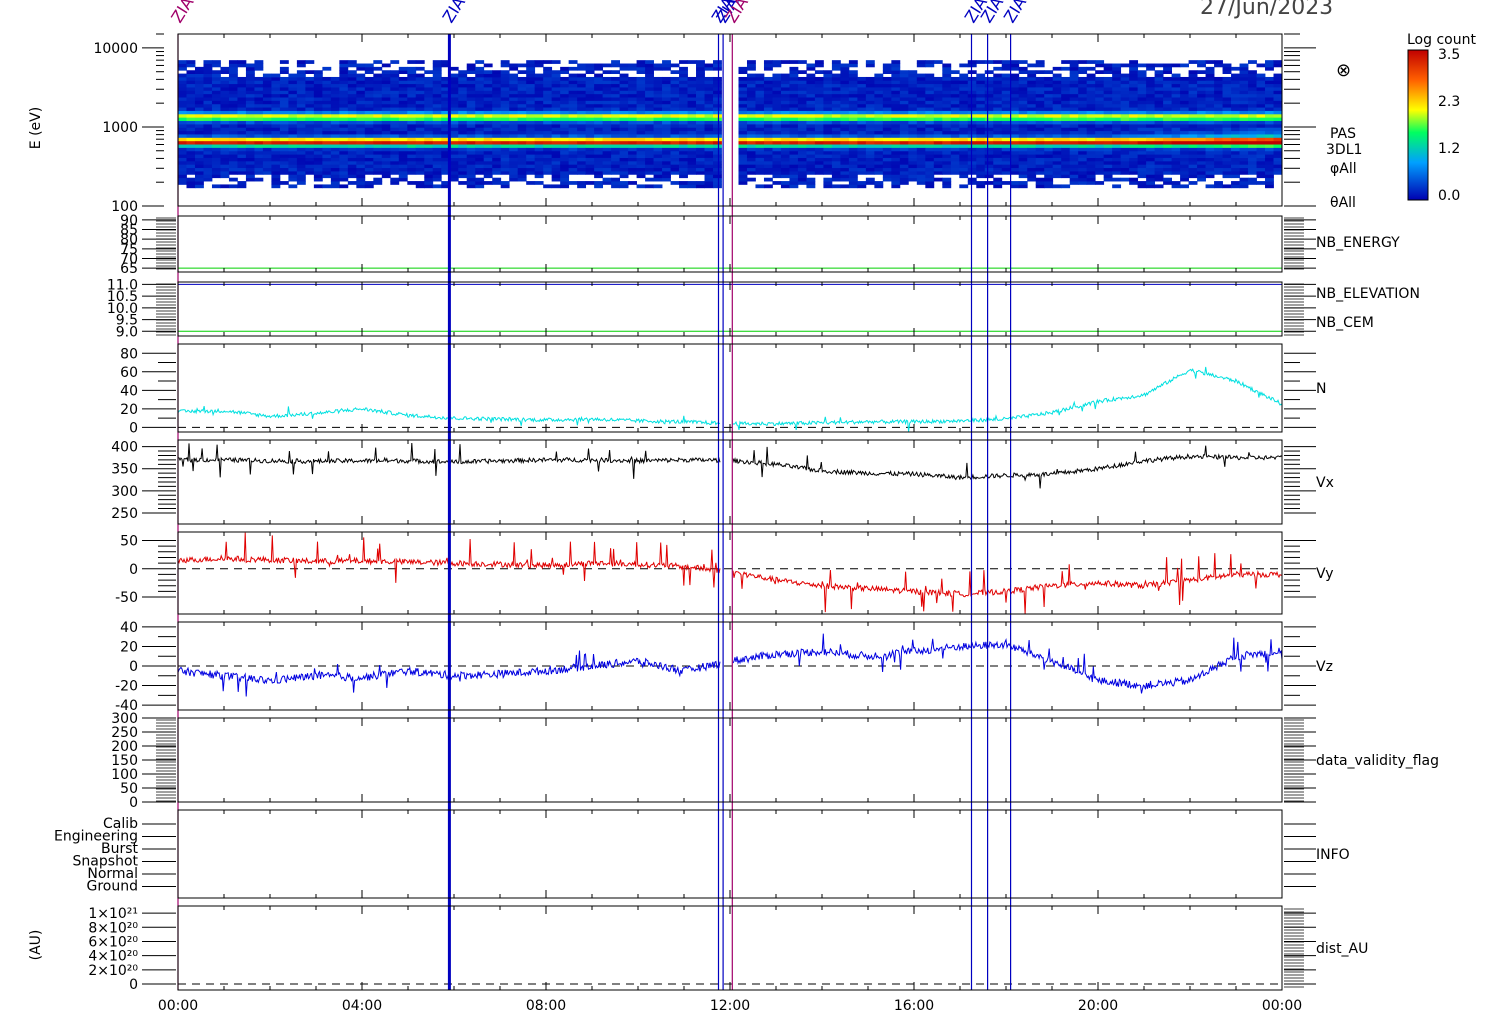 The height and width of the screenshot is (1025, 1512). Describe the element at coordinates (1449, 55) in the screenshot. I see `colorbar-tick: 3.5` at that location.